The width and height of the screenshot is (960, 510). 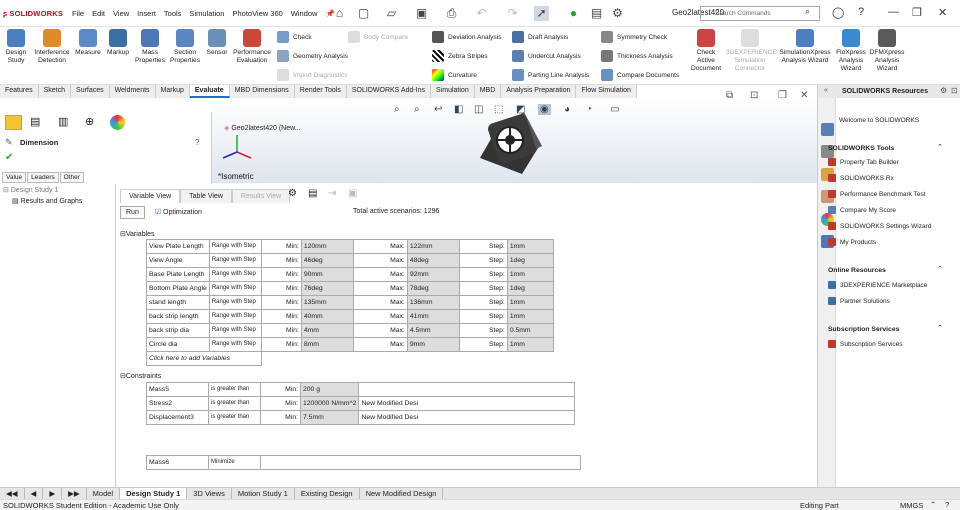 What do you see at coordinates (329, 403) in the screenshot?
I see `constraint-min: 1200000 N/mm^2` at bounding box center [329, 403].